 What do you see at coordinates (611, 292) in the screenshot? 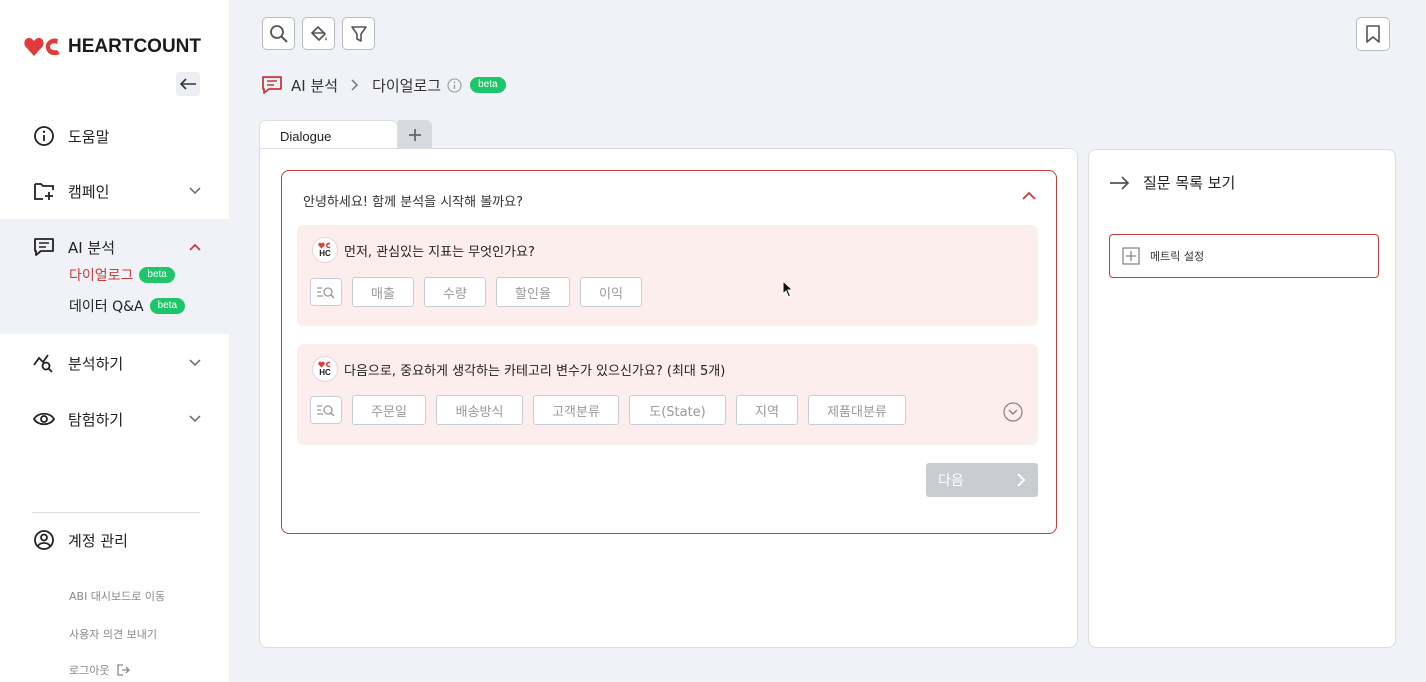
I see `metric-option-chip: 이익` at bounding box center [611, 292].